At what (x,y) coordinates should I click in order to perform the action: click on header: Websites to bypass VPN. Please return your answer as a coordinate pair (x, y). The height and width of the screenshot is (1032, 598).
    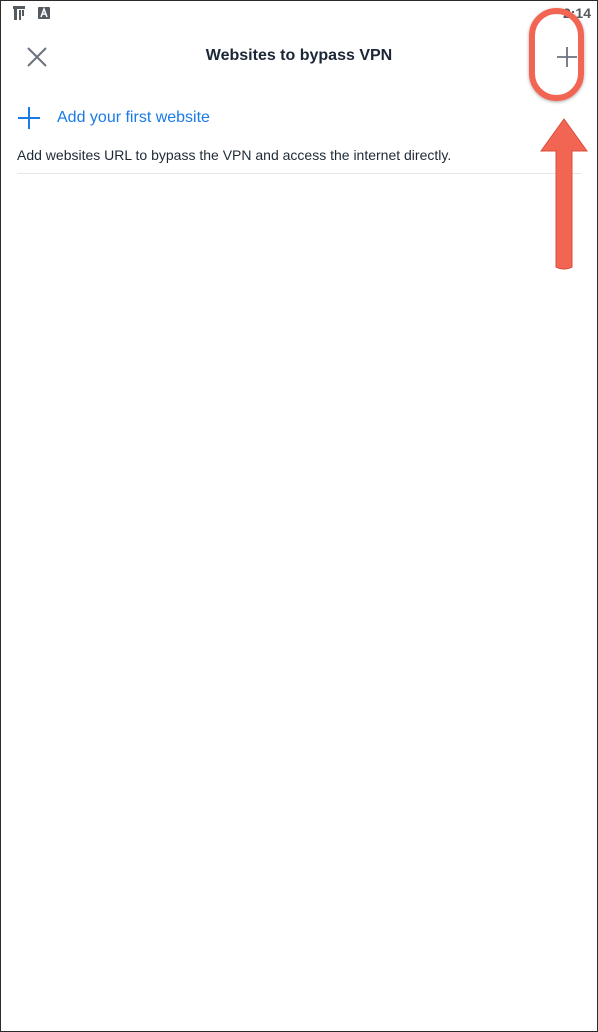
    Looking at the image, I should click on (299, 57).